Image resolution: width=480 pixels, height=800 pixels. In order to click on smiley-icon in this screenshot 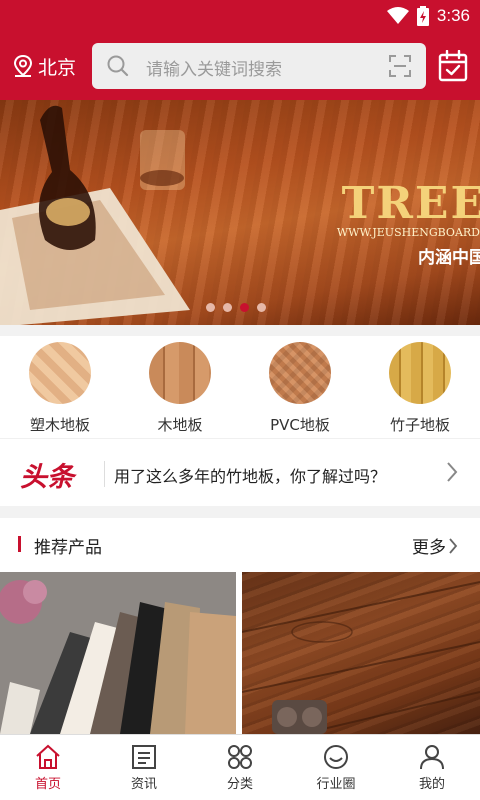, I will do `click(336, 757)`.